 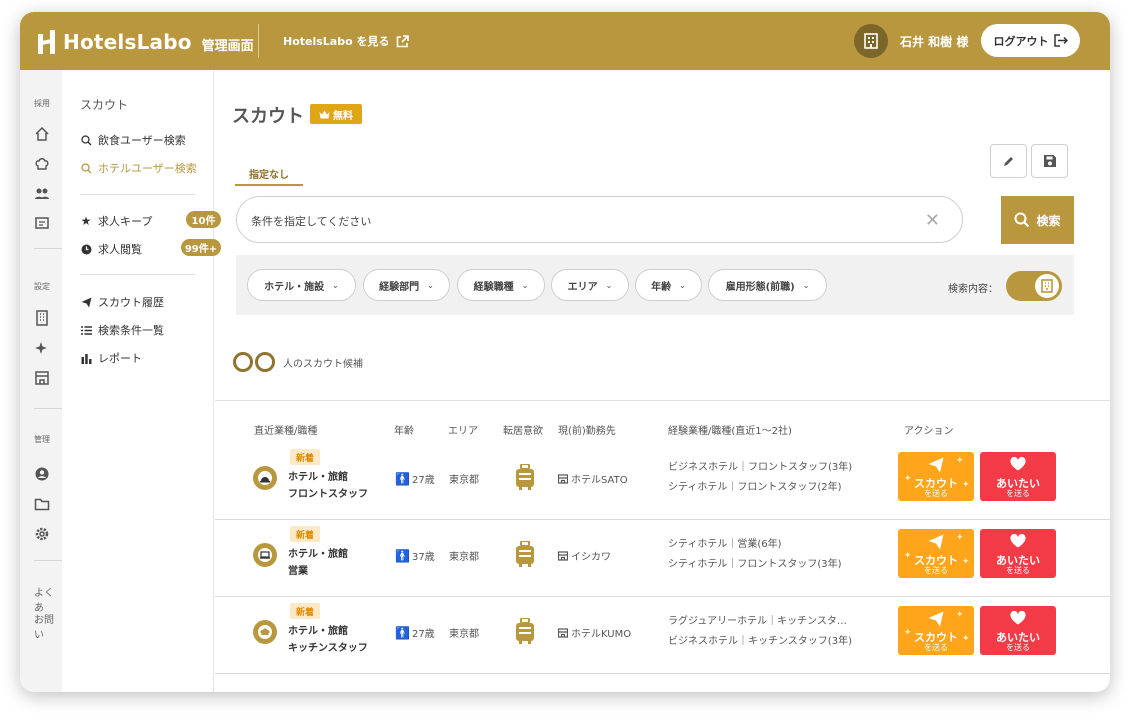 What do you see at coordinates (104, 105) in the screenshot?
I see `subnav-title: スカウト` at bounding box center [104, 105].